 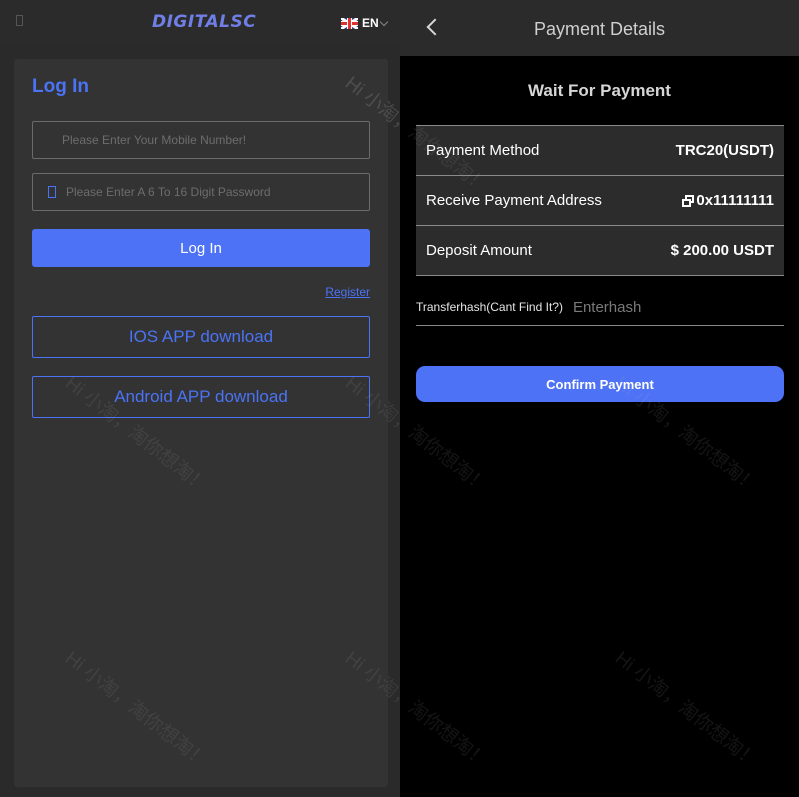 What do you see at coordinates (722, 250) in the screenshot?
I see `detail-value: $ 200.00 USDT` at bounding box center [722, 250].